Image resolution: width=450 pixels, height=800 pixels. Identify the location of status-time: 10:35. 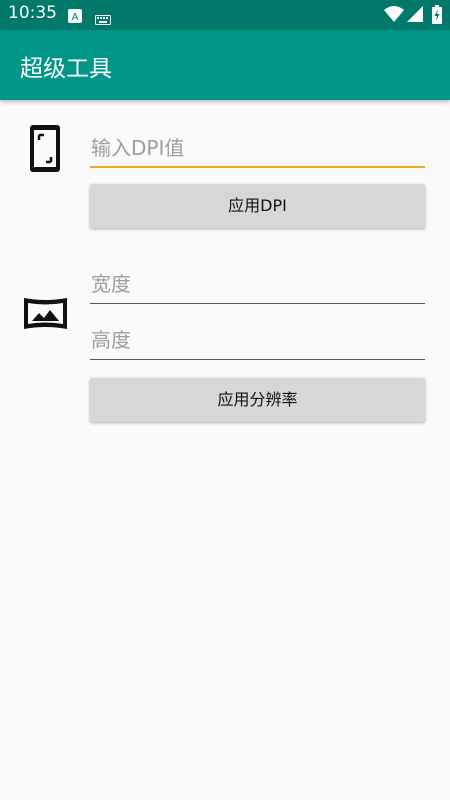
(32, 13).